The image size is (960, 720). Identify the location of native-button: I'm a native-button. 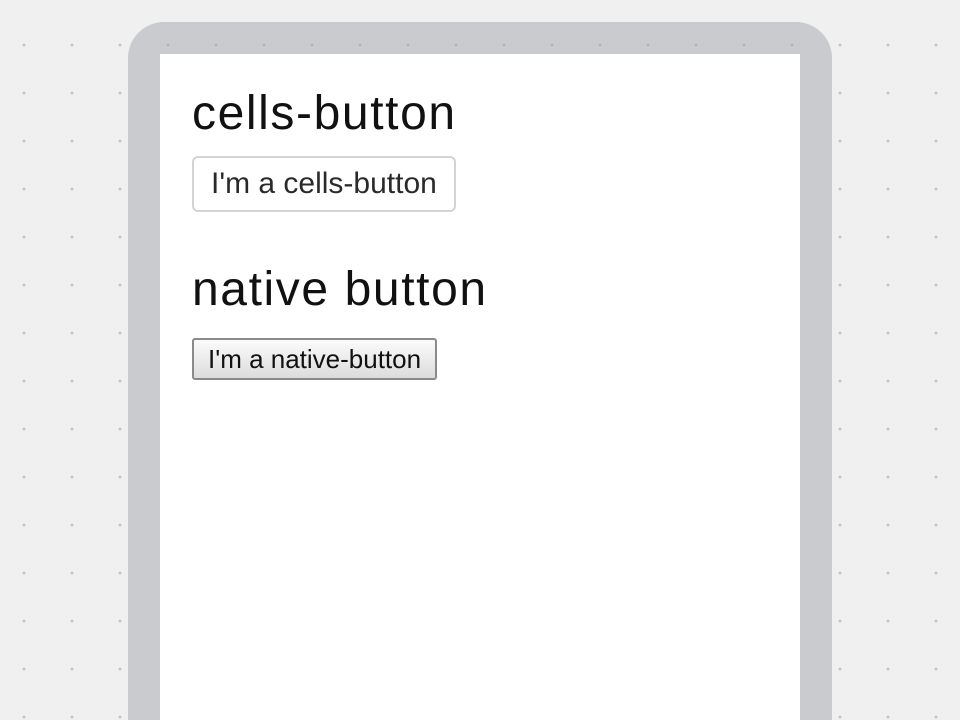
(315, 359).